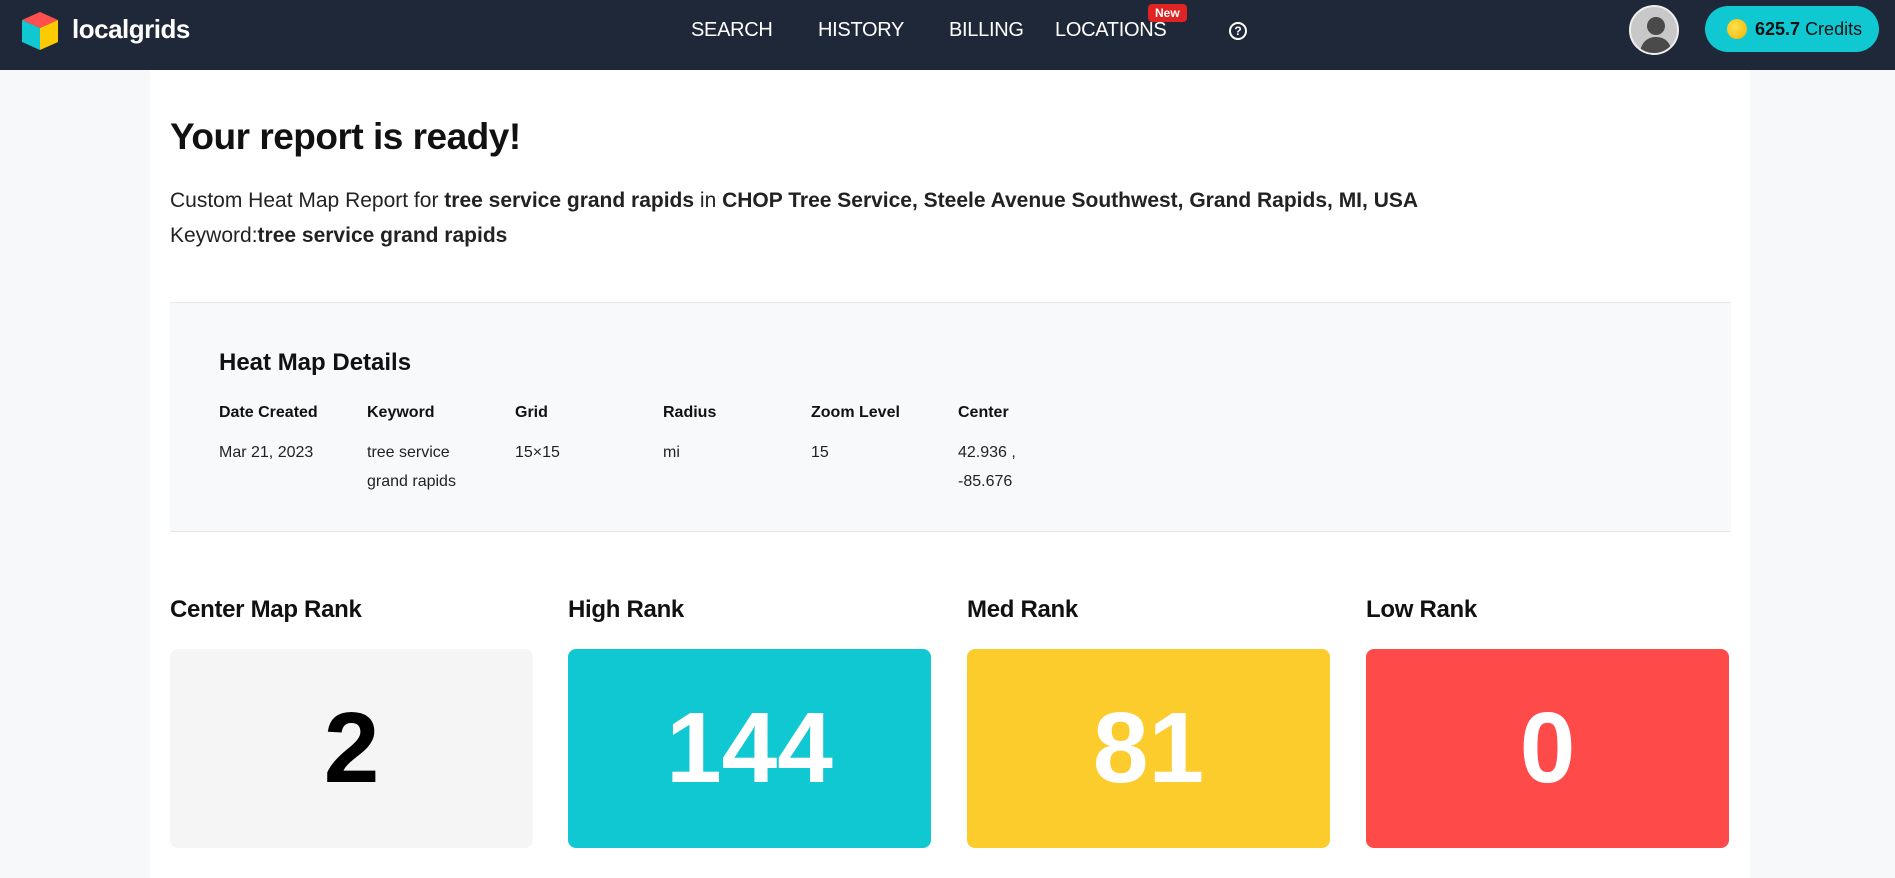 This screenshot has width=1895, height=878. I want to click on detail-value: 42.936 , -85.676, so click(987, 467).